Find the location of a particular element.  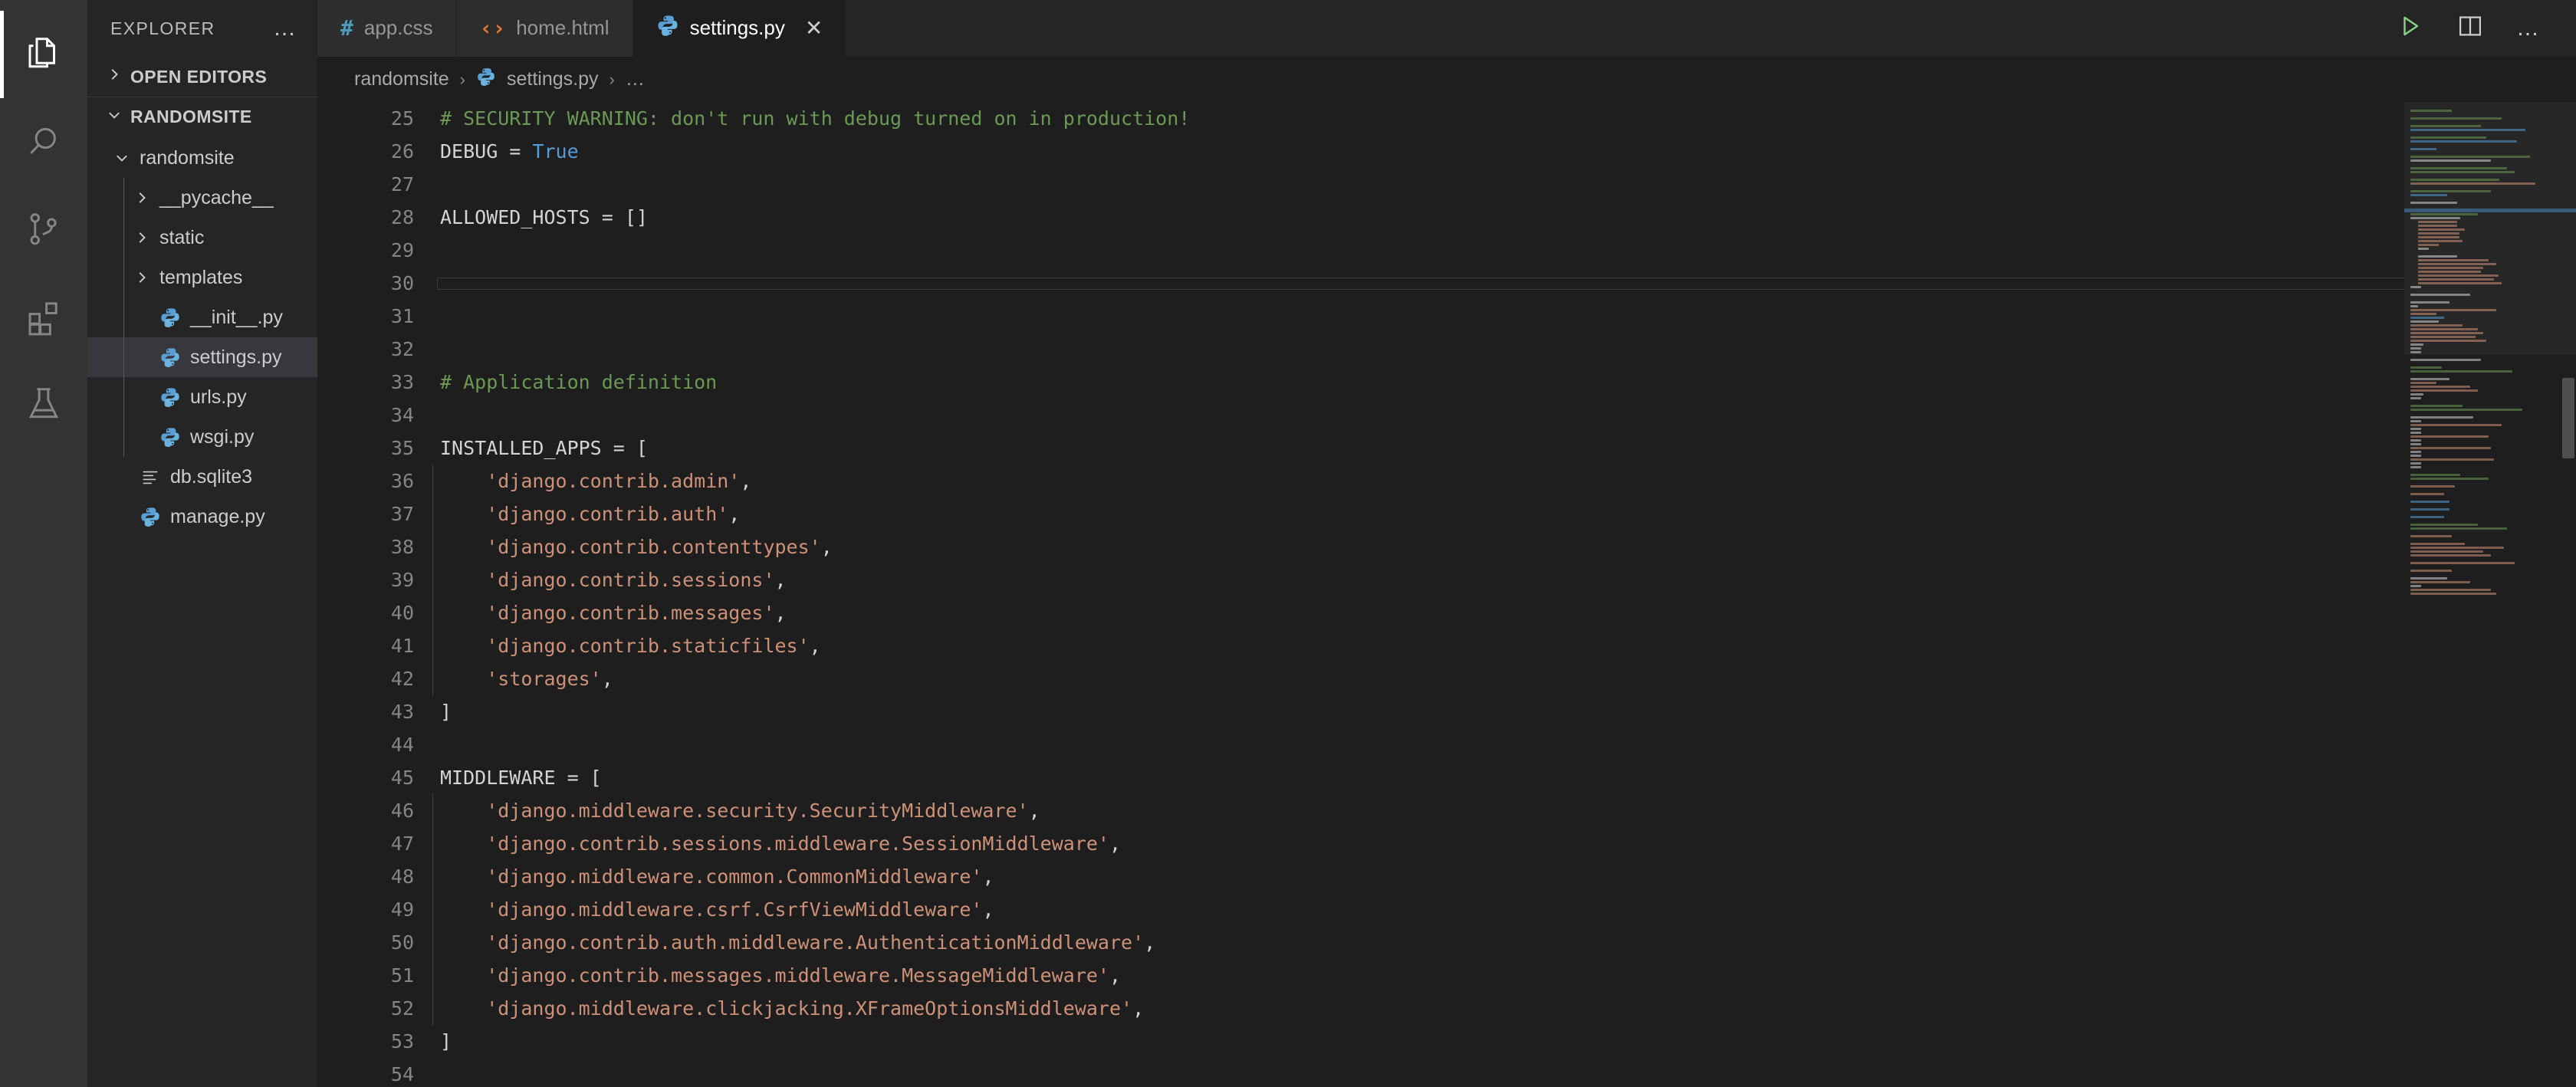

code-line: 53] is located at coordinates (1361, 1041).